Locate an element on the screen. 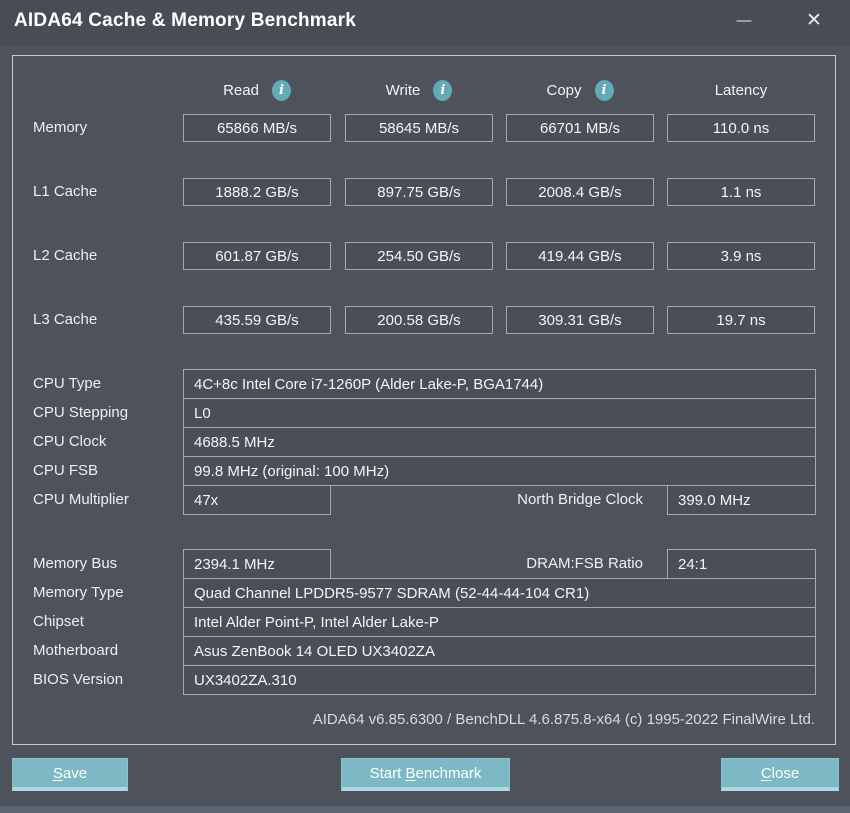 This screenshot has width=850, height=813. copy-info-icon: i is located at coordinates (604, 90).